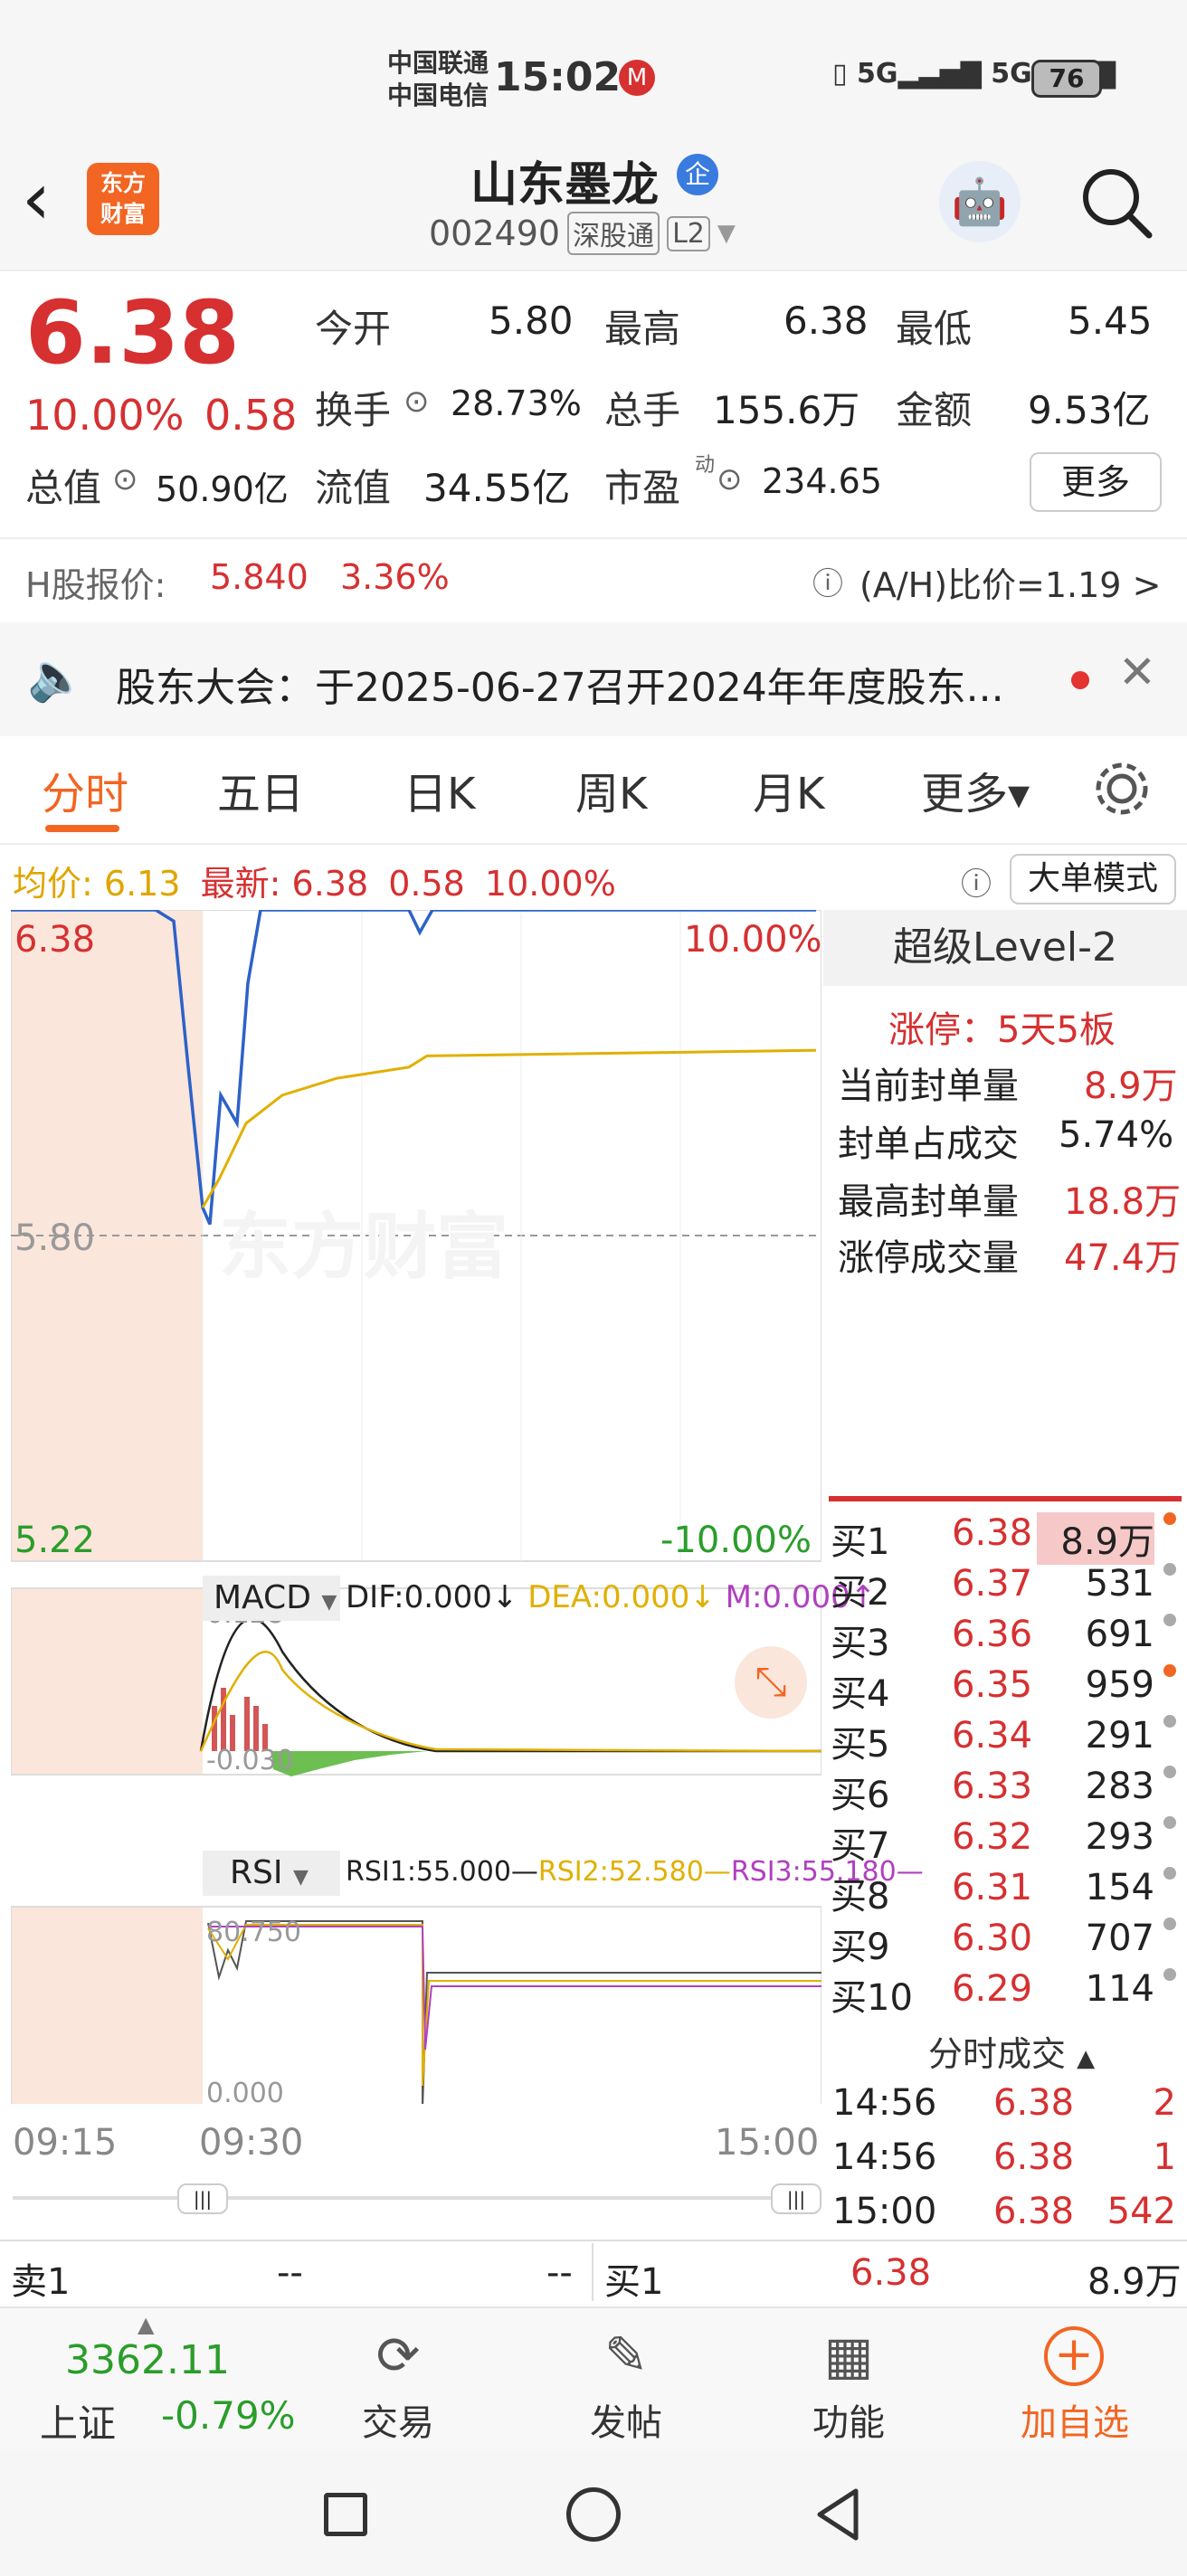 Image resolution: width=1187 pixels, height=2576 pixels. What do you see at coordinates (1034, 2157) in the screenshot?
I see `tick-price: 6.38` at bounding box center [1034, 2157].